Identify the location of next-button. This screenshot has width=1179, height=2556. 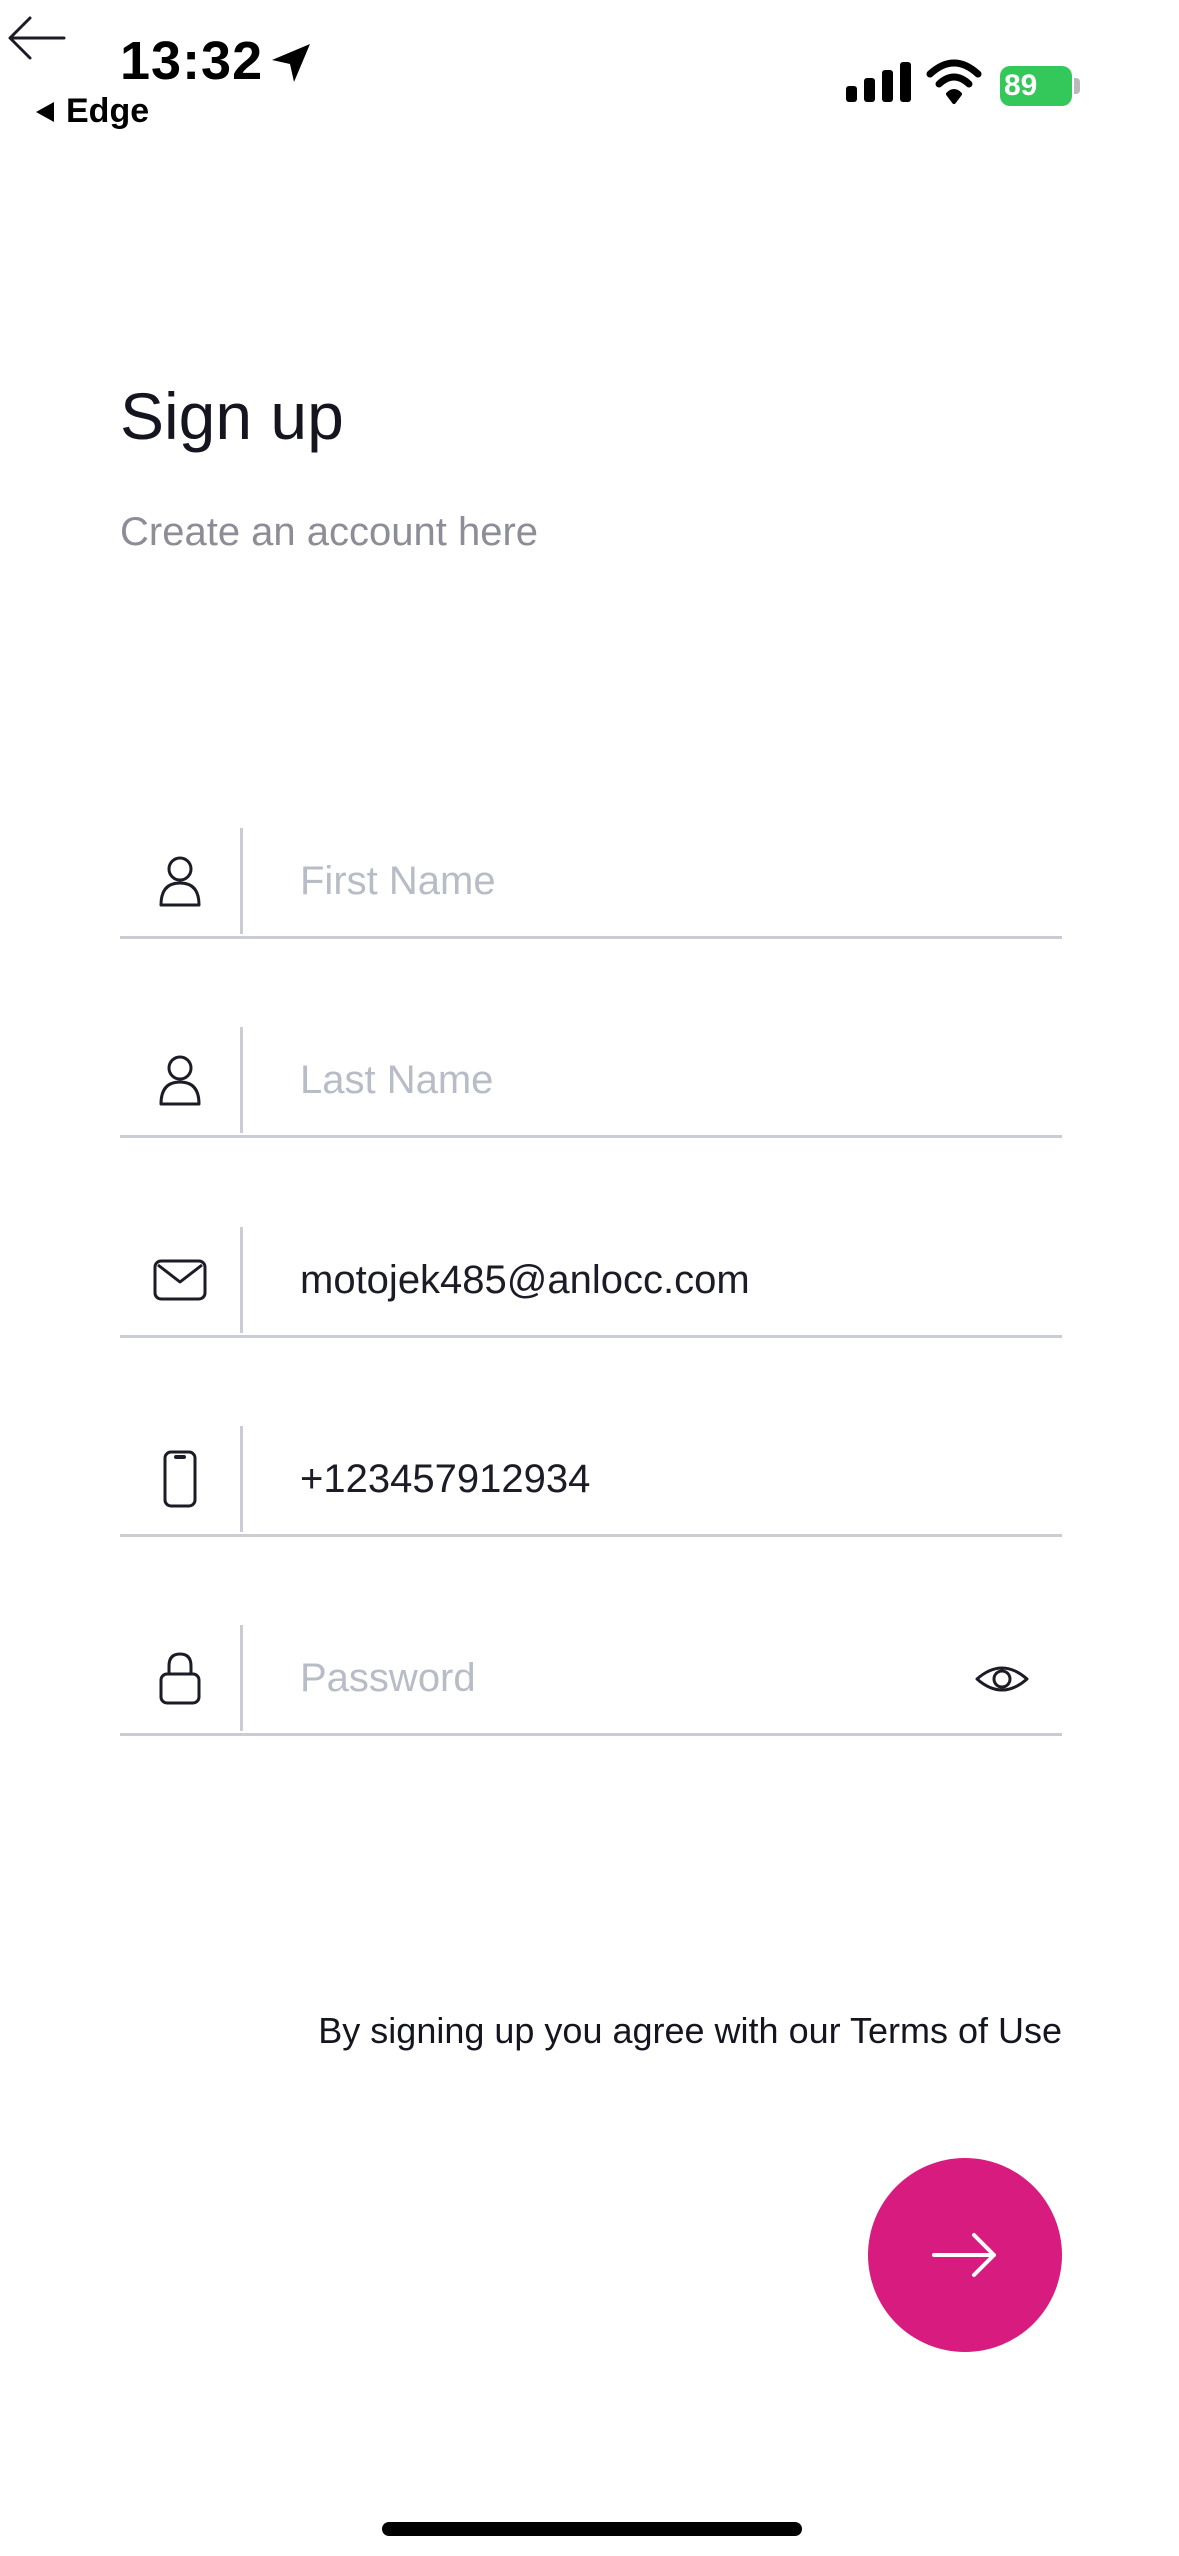
(965, 2255).